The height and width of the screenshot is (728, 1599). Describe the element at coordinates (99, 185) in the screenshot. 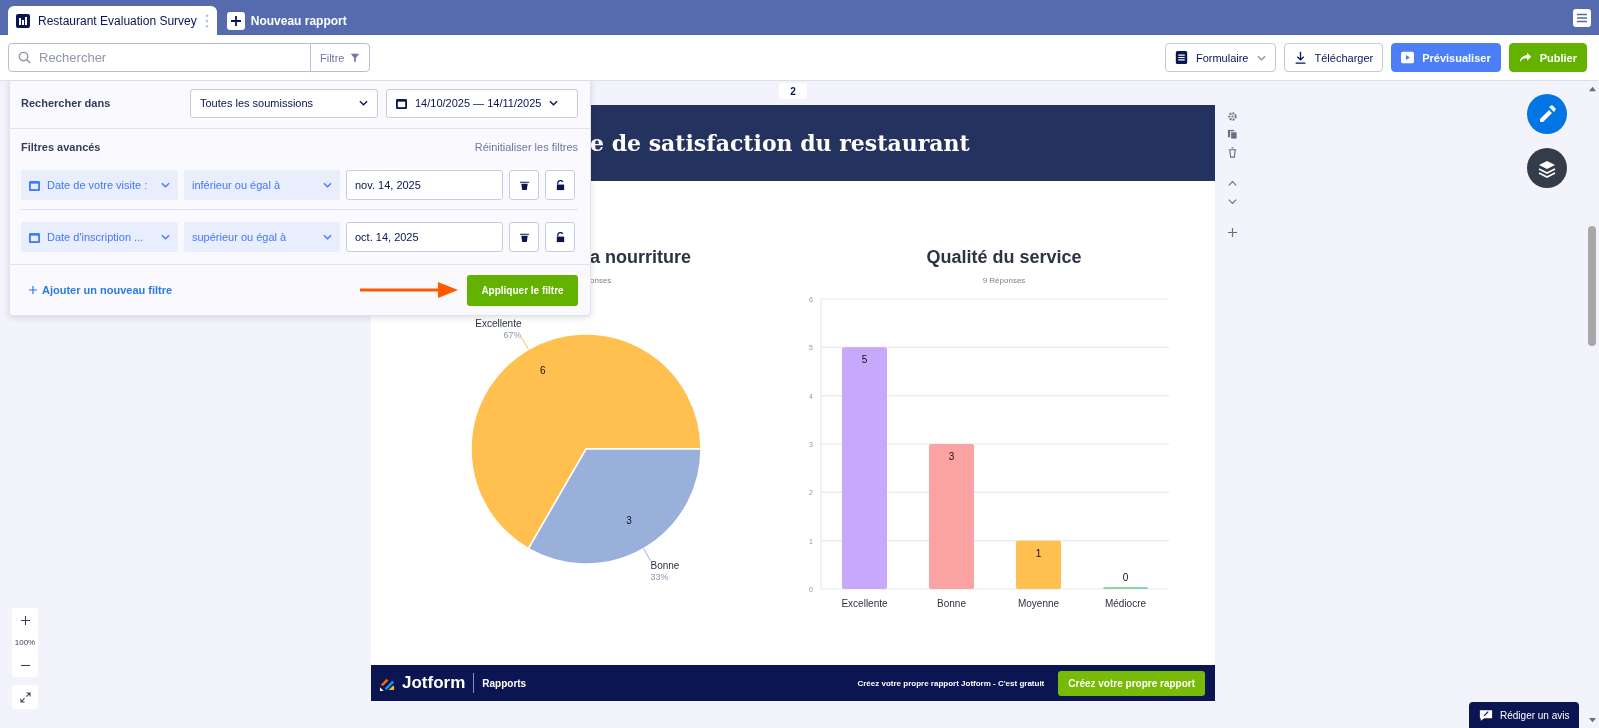

I see `field-dropdown: Date de votre visite :` at that location.